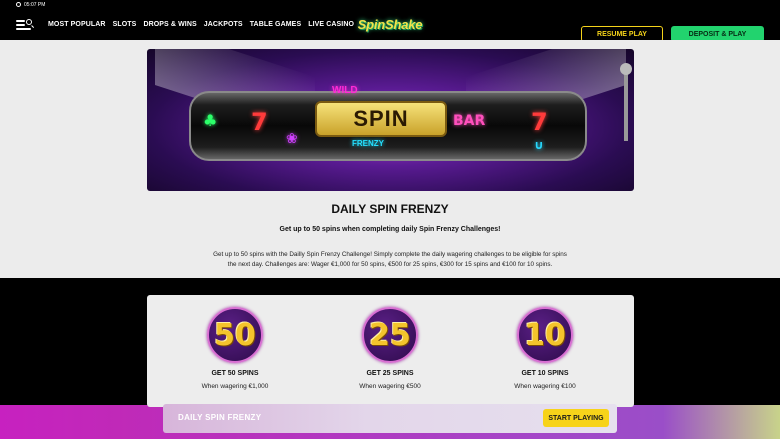 The image size is (780, 439). Describe the element at coordinates (35, 4) in the screenshot. I see `status-time: 05:07 PM` at that location.